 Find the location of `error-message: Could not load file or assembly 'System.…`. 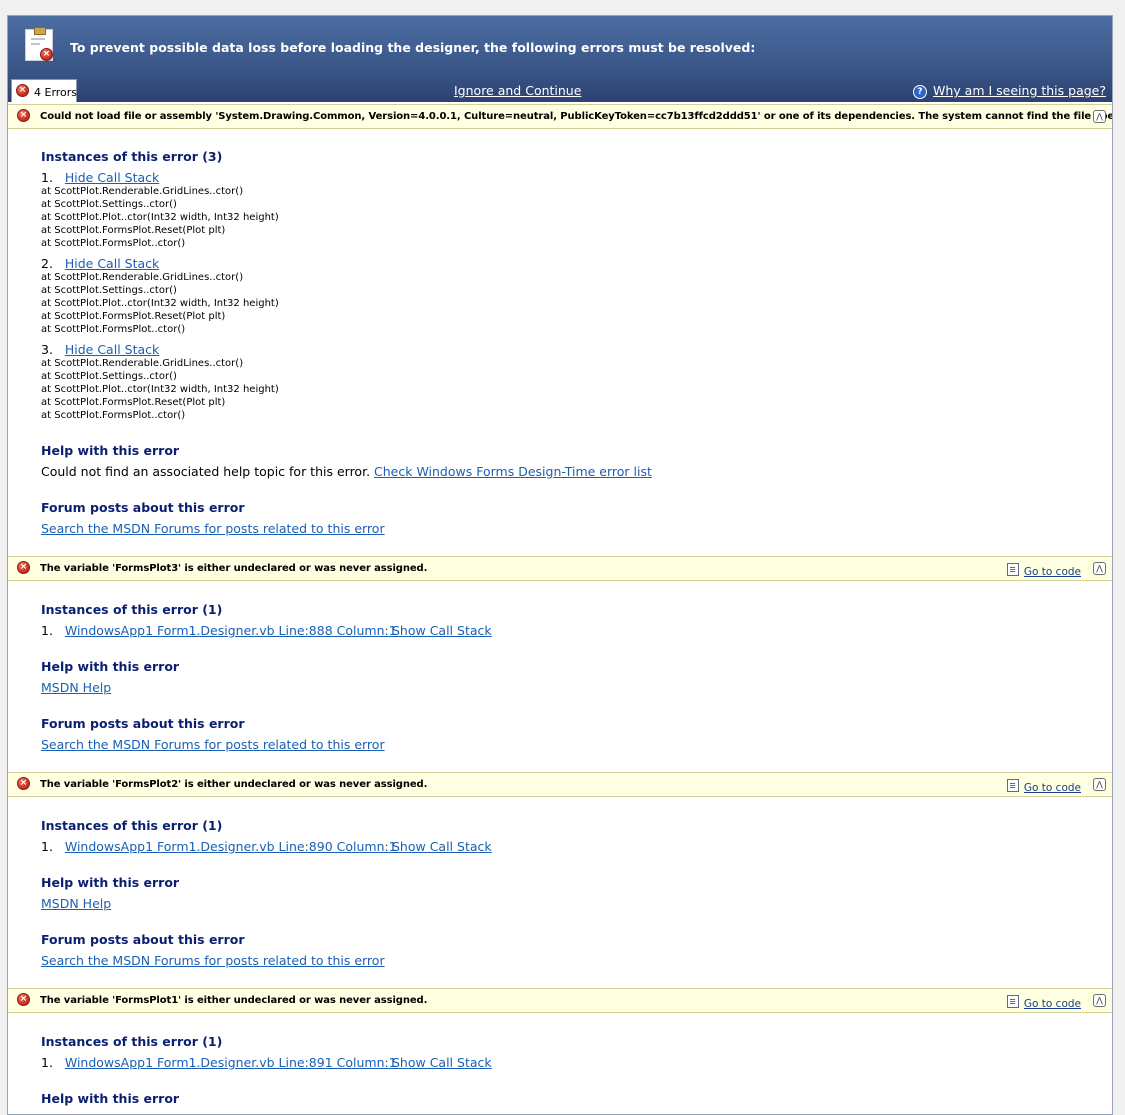

error-message: Could not load file or assembly 'System.… is located at coordinates (576, 116).